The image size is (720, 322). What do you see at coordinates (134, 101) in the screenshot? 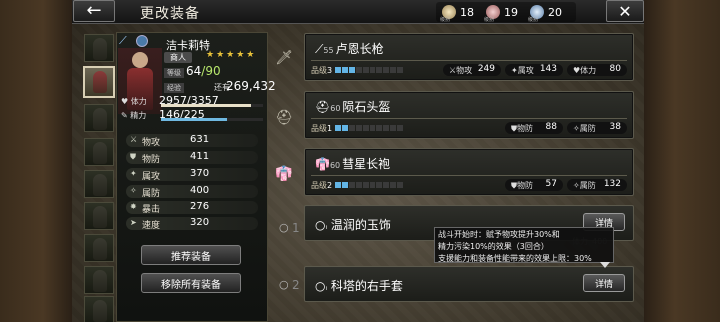
I see `hp-label: ♥ 体力` at bounding box center [134, 101].